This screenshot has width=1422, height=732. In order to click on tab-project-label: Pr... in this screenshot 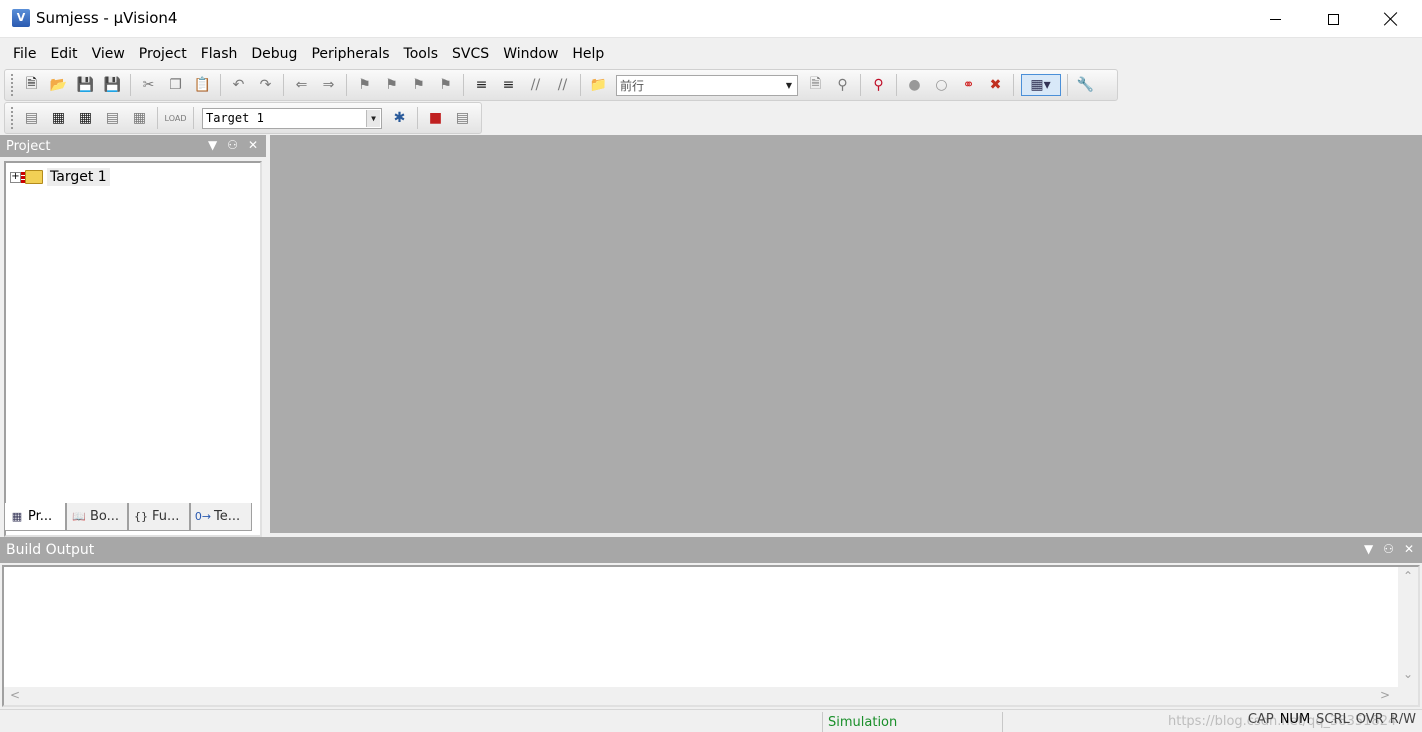, I will do `click(40, 516)`.